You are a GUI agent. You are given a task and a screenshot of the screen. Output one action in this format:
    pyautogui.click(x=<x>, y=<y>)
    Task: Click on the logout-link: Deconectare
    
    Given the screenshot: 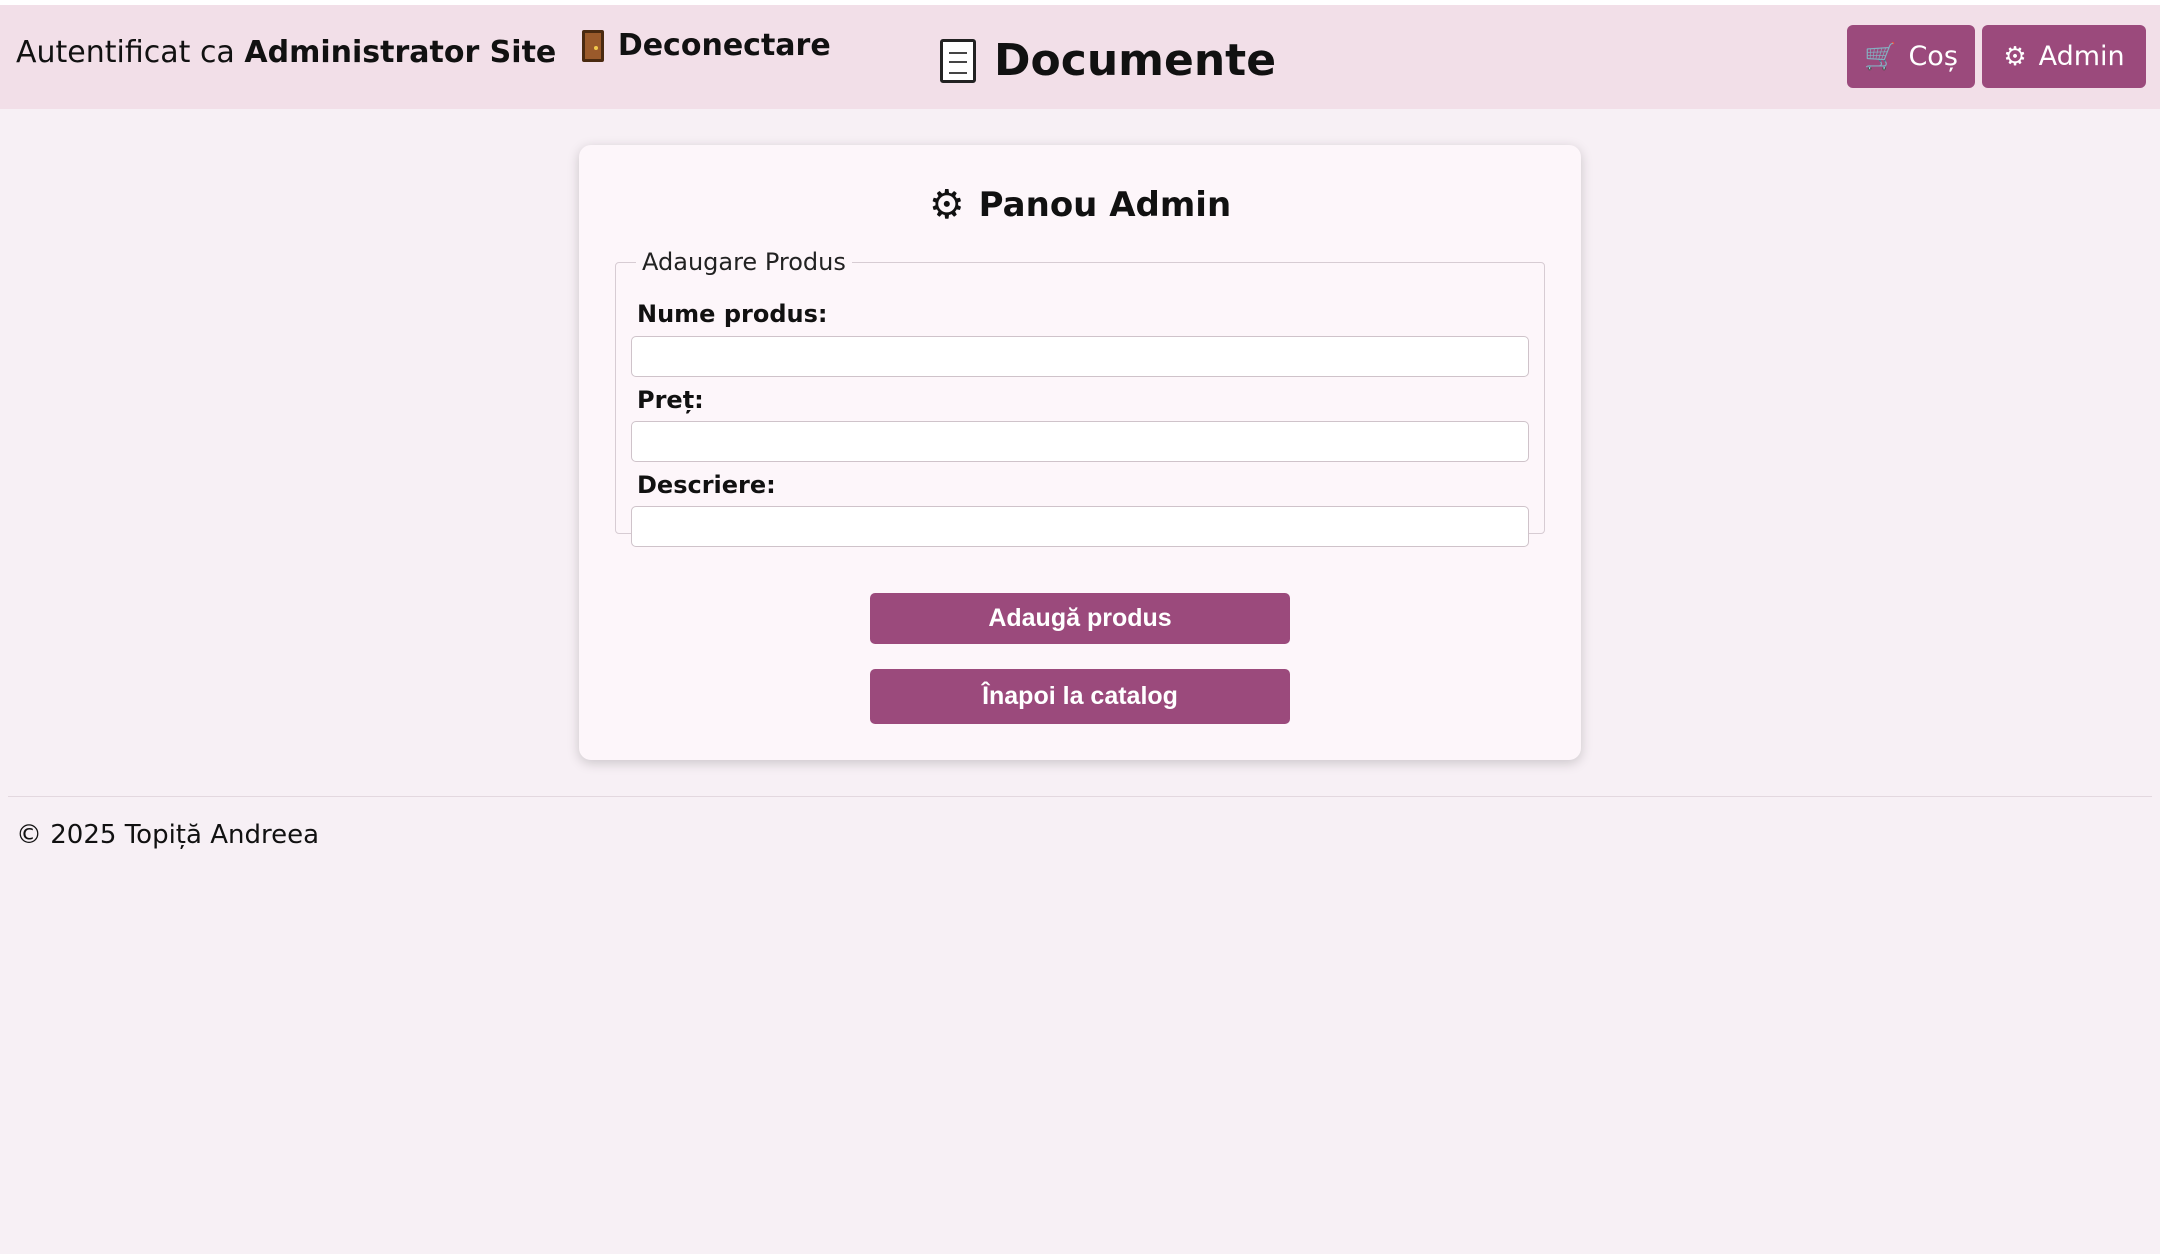 What is the action you would take?
    pyautogui.click(x=706, y=46)
    